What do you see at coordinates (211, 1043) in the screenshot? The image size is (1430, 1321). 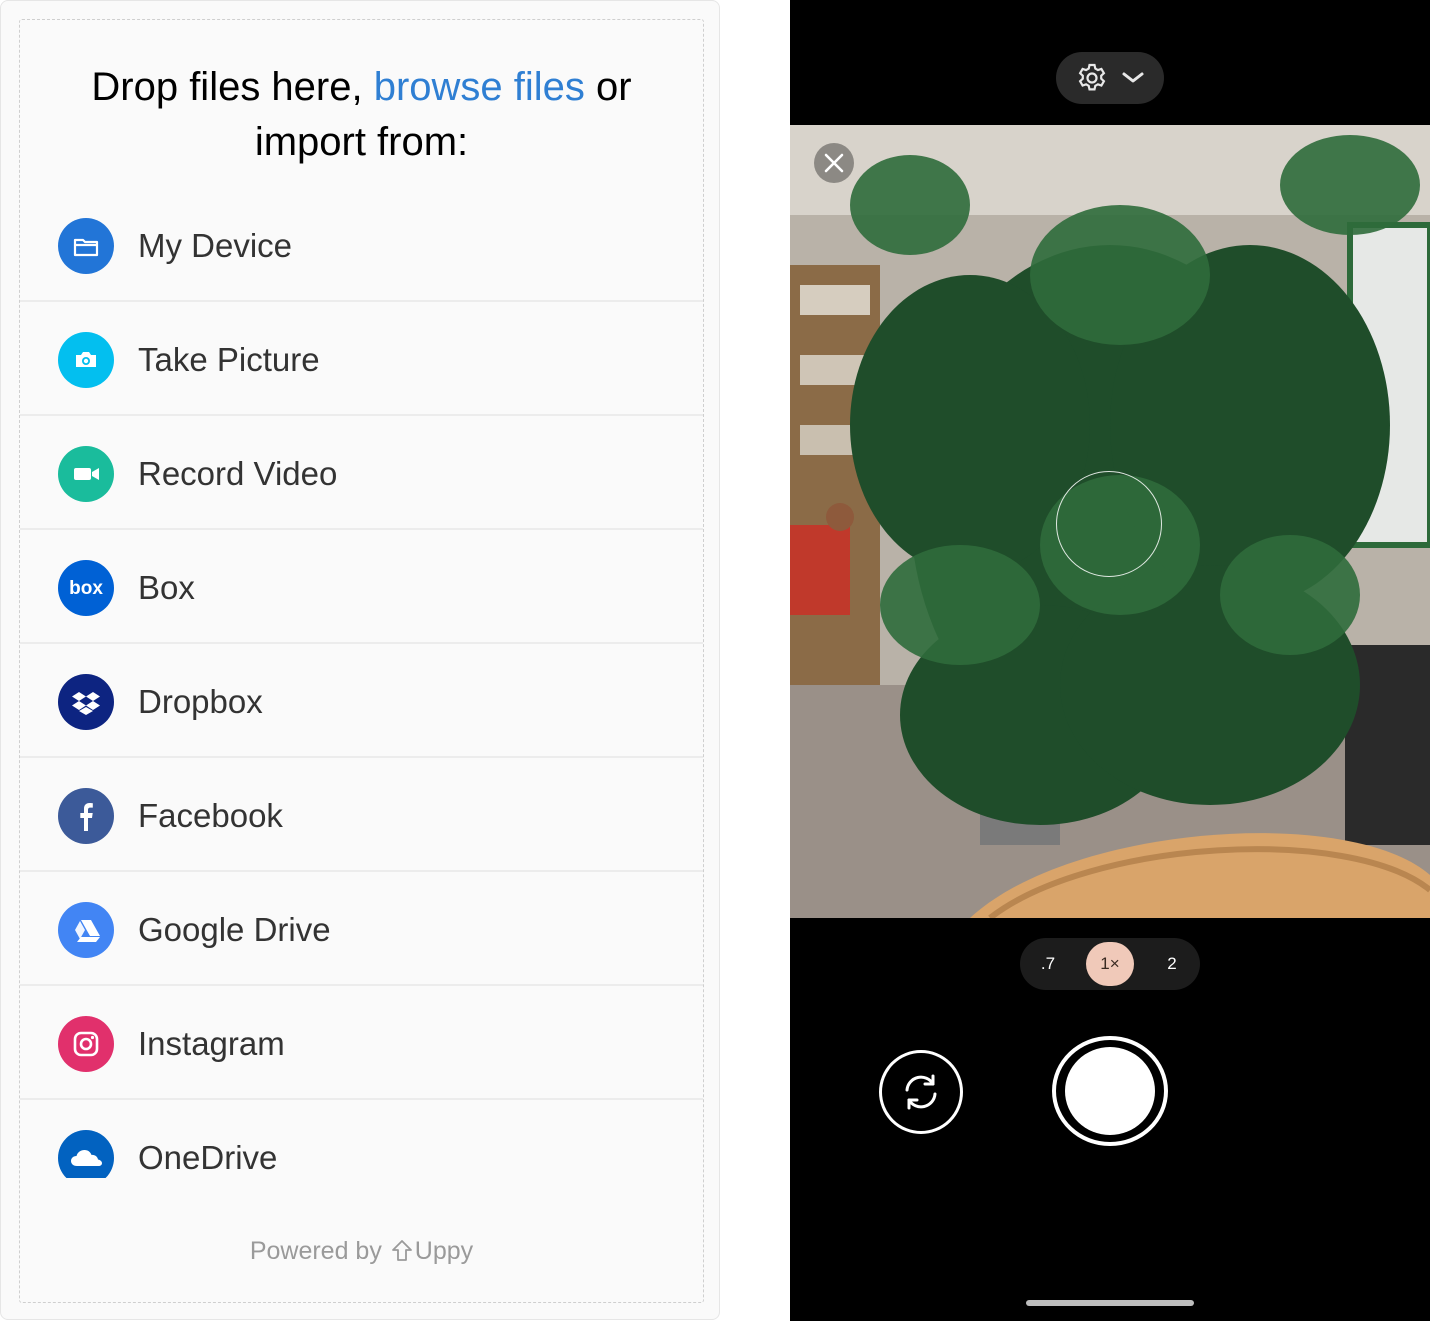 I see `provider-label: Instagram` at bounding box center [211, 1043].